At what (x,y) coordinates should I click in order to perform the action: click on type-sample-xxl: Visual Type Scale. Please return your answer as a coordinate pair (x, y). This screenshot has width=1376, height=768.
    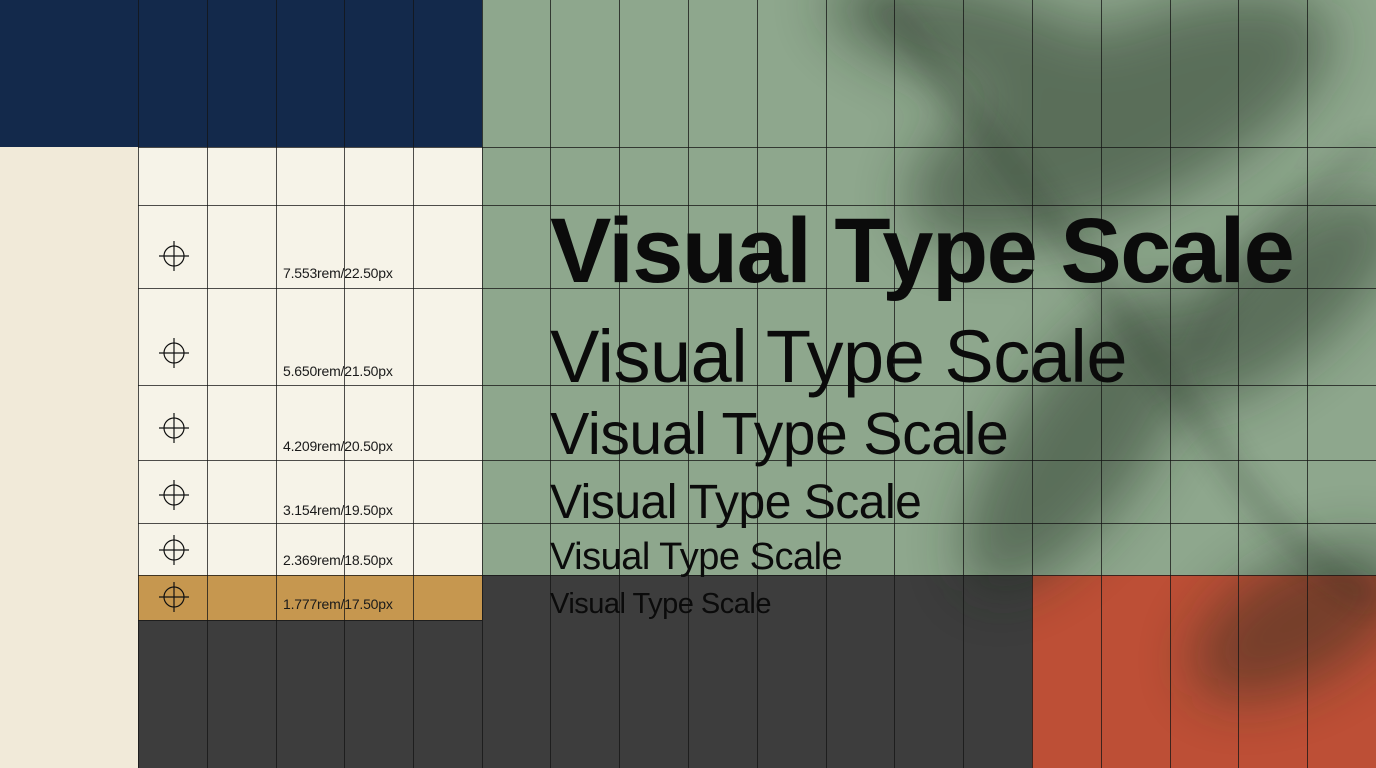
    Looking at the image, I should click on (922, 251).